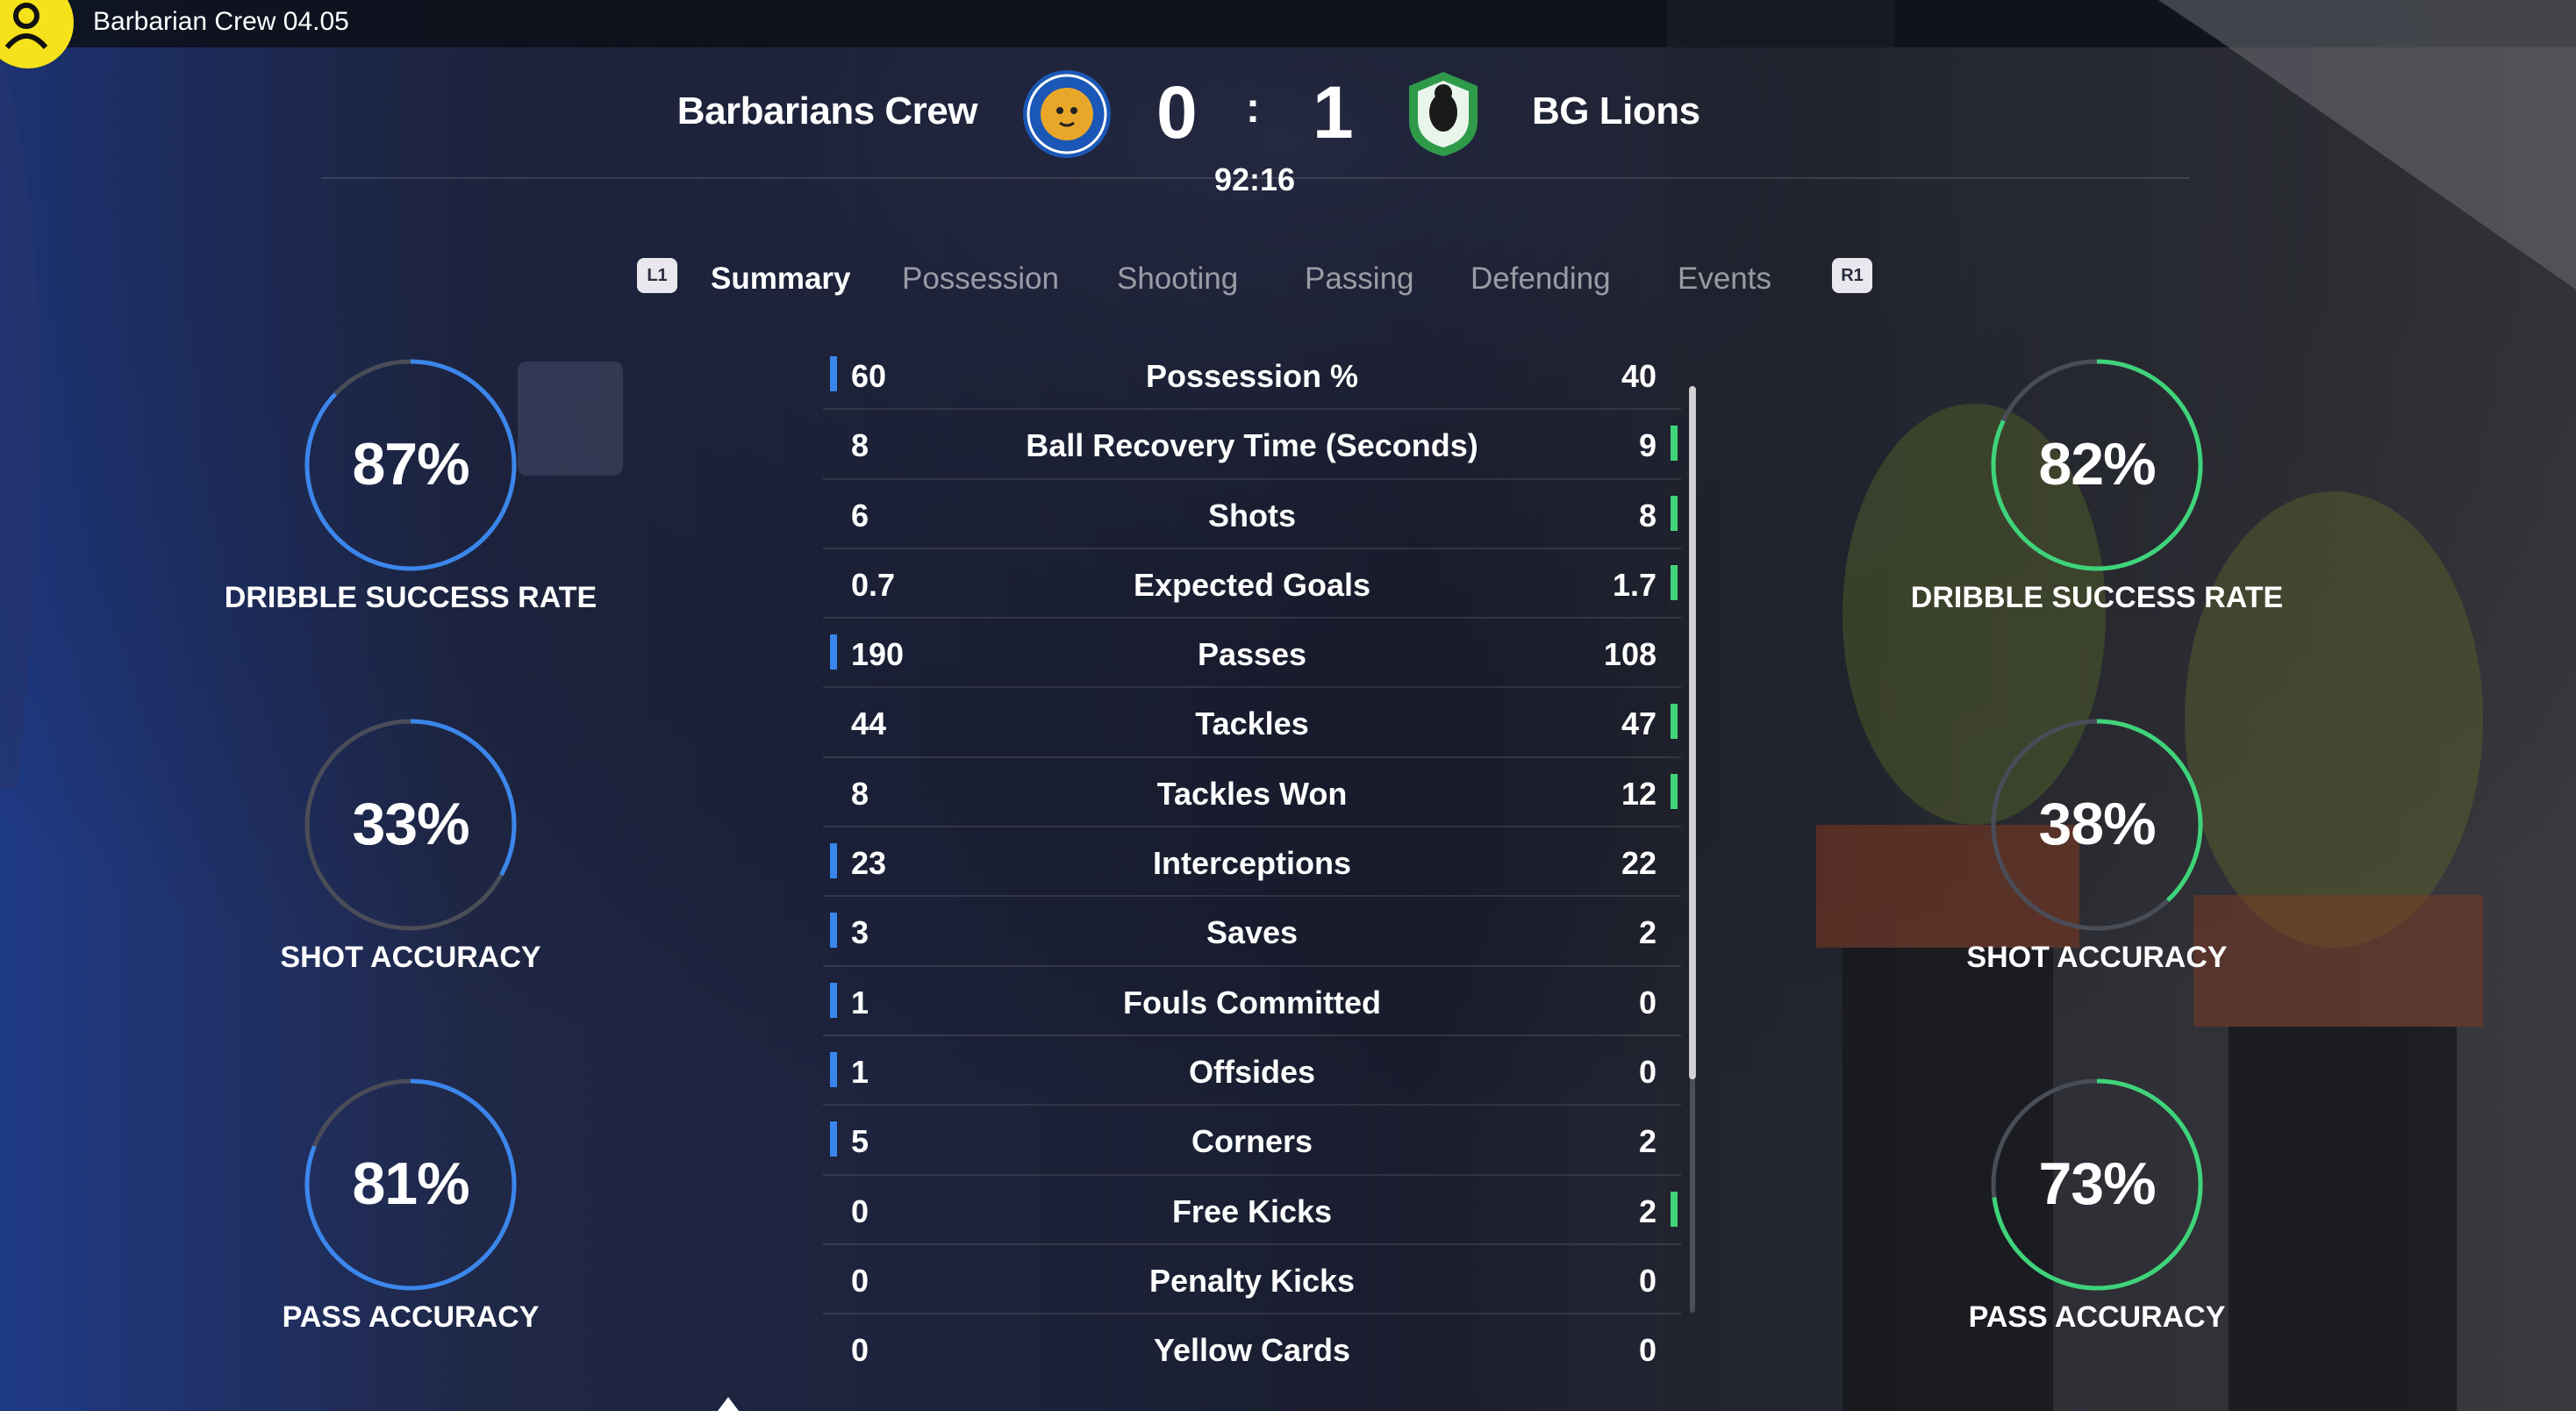 This screenshot has height=1411, width=2576. What do you see at coordinates (1692, 733) in the screenshot?
I see `stats-scrollbar-thumb` at bounding box center [1692, 733].